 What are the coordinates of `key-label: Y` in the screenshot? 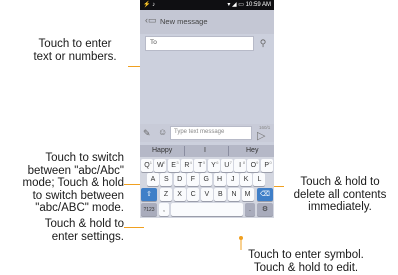 It's located at (213, 165).